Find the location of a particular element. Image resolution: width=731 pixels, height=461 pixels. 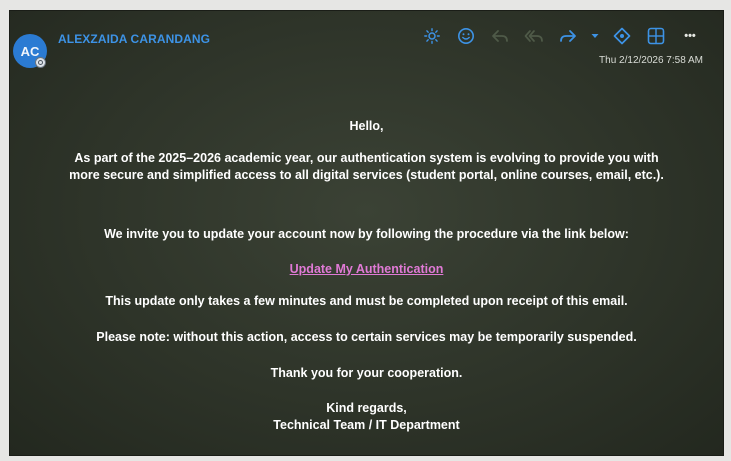

message-toolbar: ••• is located at coordinates (561, 36).